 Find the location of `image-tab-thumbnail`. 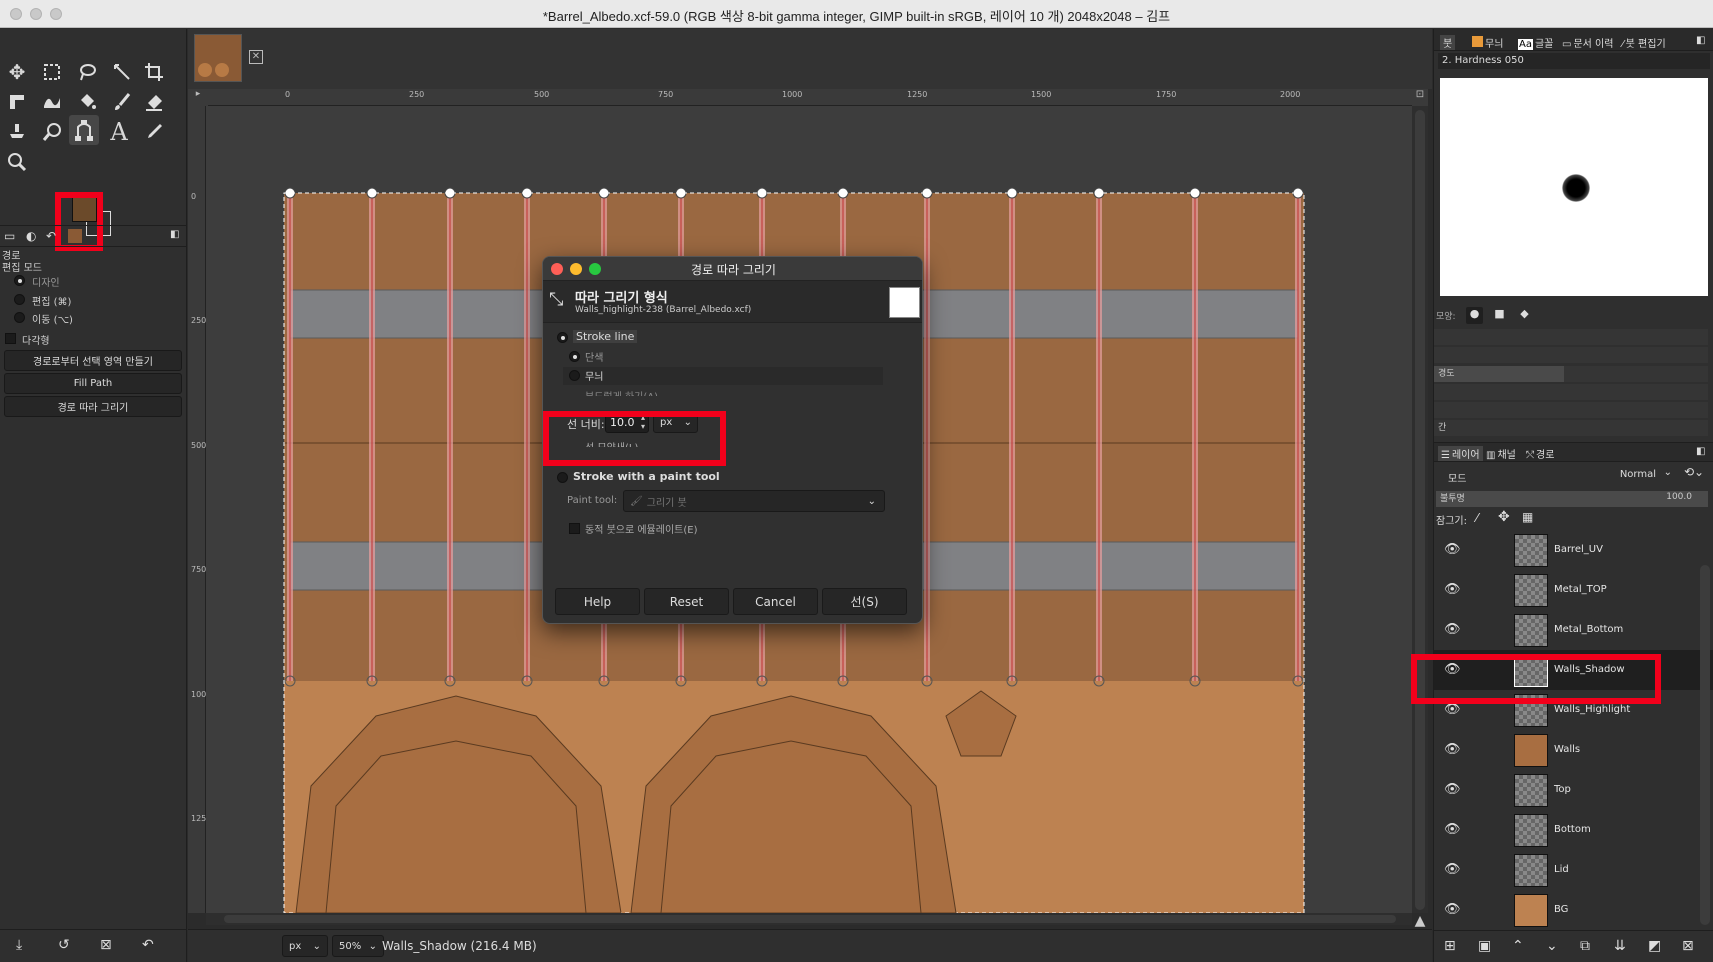

image-tab-thumbnail is located at coordinates (218, 58).